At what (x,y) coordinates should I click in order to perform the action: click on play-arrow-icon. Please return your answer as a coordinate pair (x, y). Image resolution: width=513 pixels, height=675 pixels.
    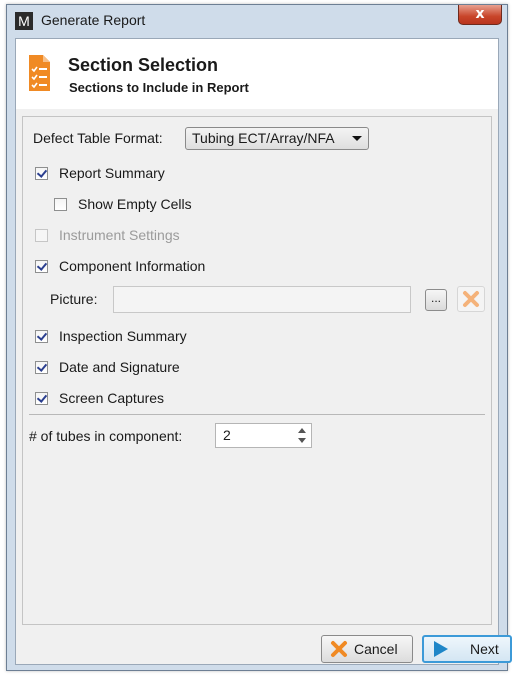
    Looking at the image, I should click on (441, 649).